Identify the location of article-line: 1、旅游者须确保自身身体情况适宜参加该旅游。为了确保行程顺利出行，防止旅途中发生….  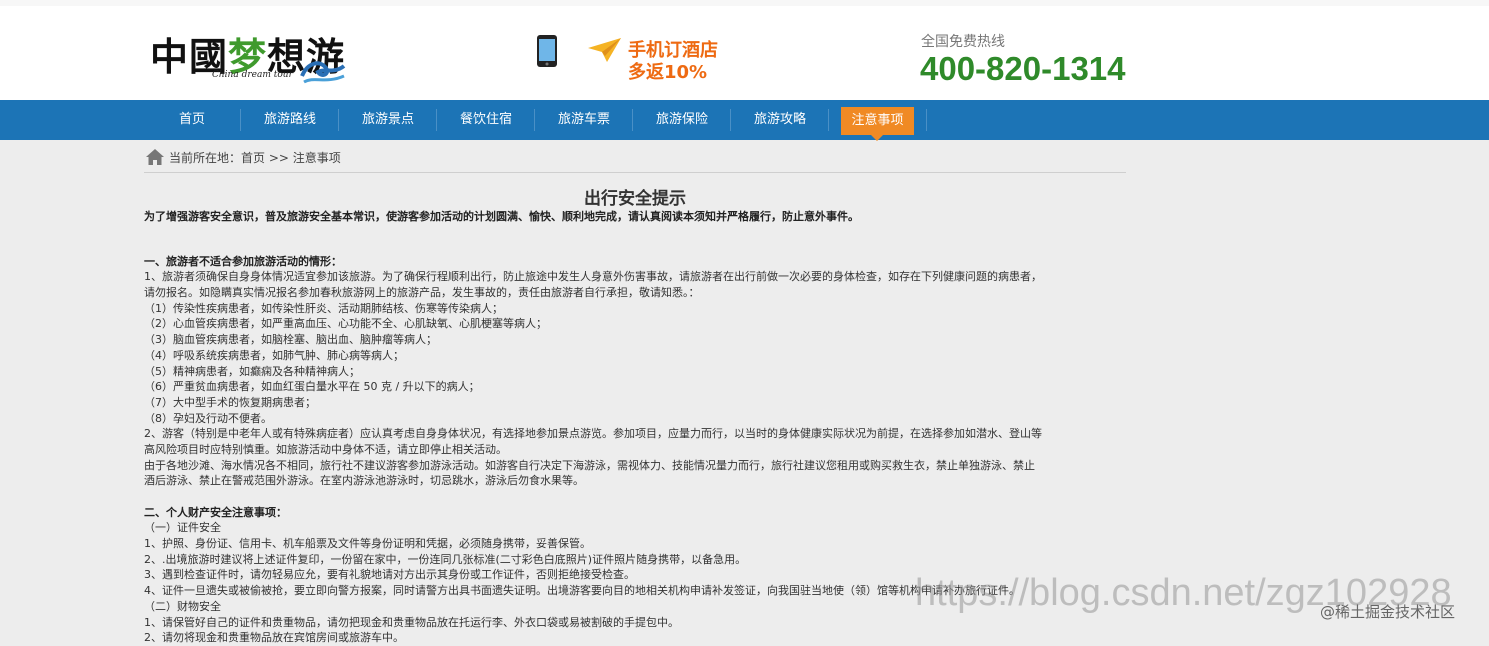
(593, 277).